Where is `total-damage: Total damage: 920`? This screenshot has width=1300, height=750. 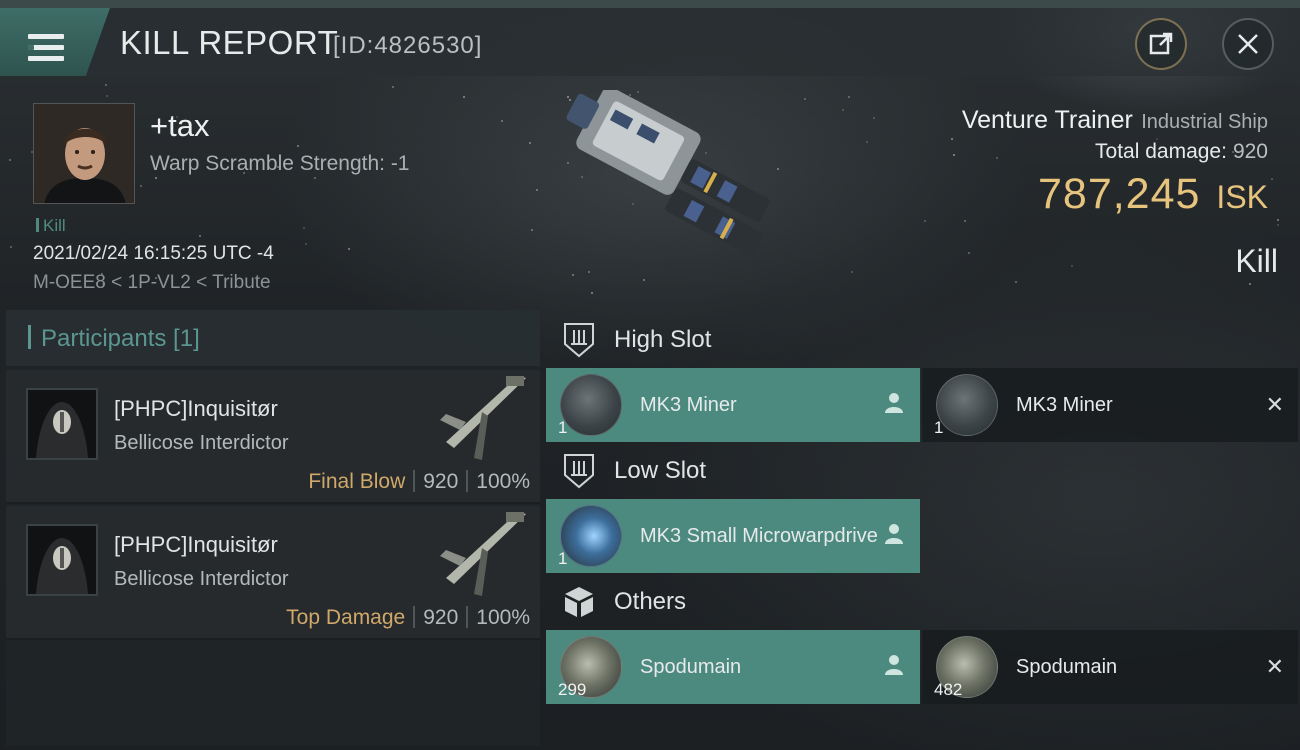
total-damage: Total damage: 920 is located at coordinates (1181, 152).